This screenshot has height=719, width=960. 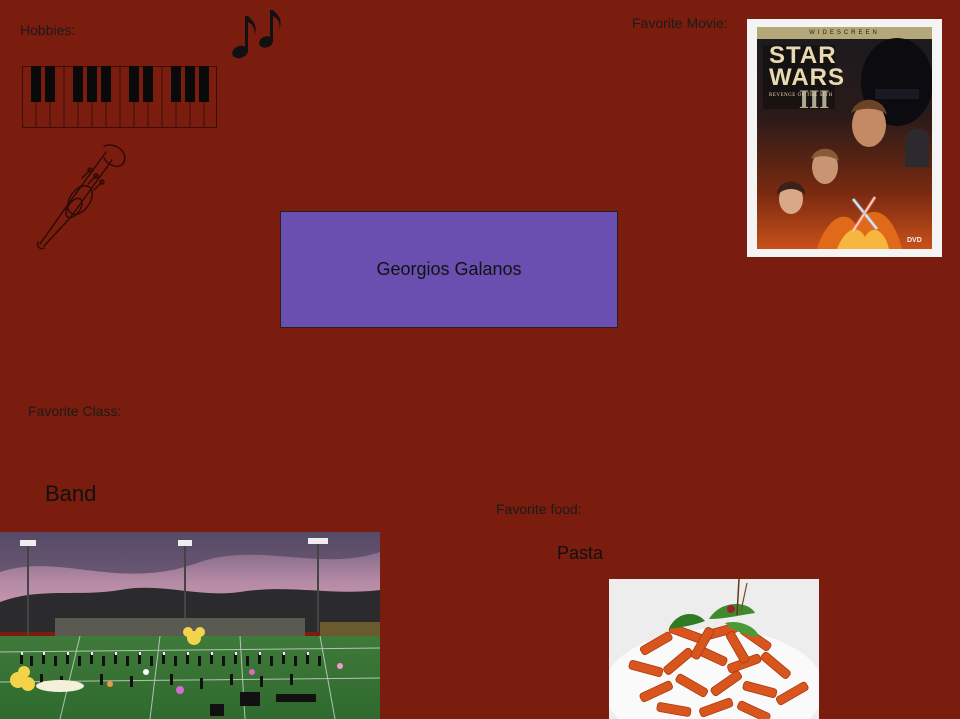 I want to click on favorite-class-label: Favorite Class:, so click(x=75, y=411).